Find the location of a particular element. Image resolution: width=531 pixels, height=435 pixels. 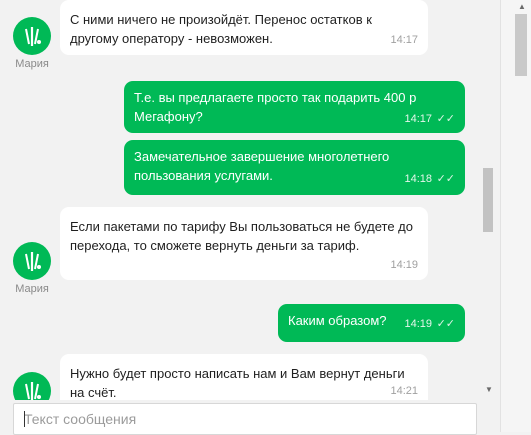

scroll-up-arrow-icon: ▲ is located at coordinates (522, 7).